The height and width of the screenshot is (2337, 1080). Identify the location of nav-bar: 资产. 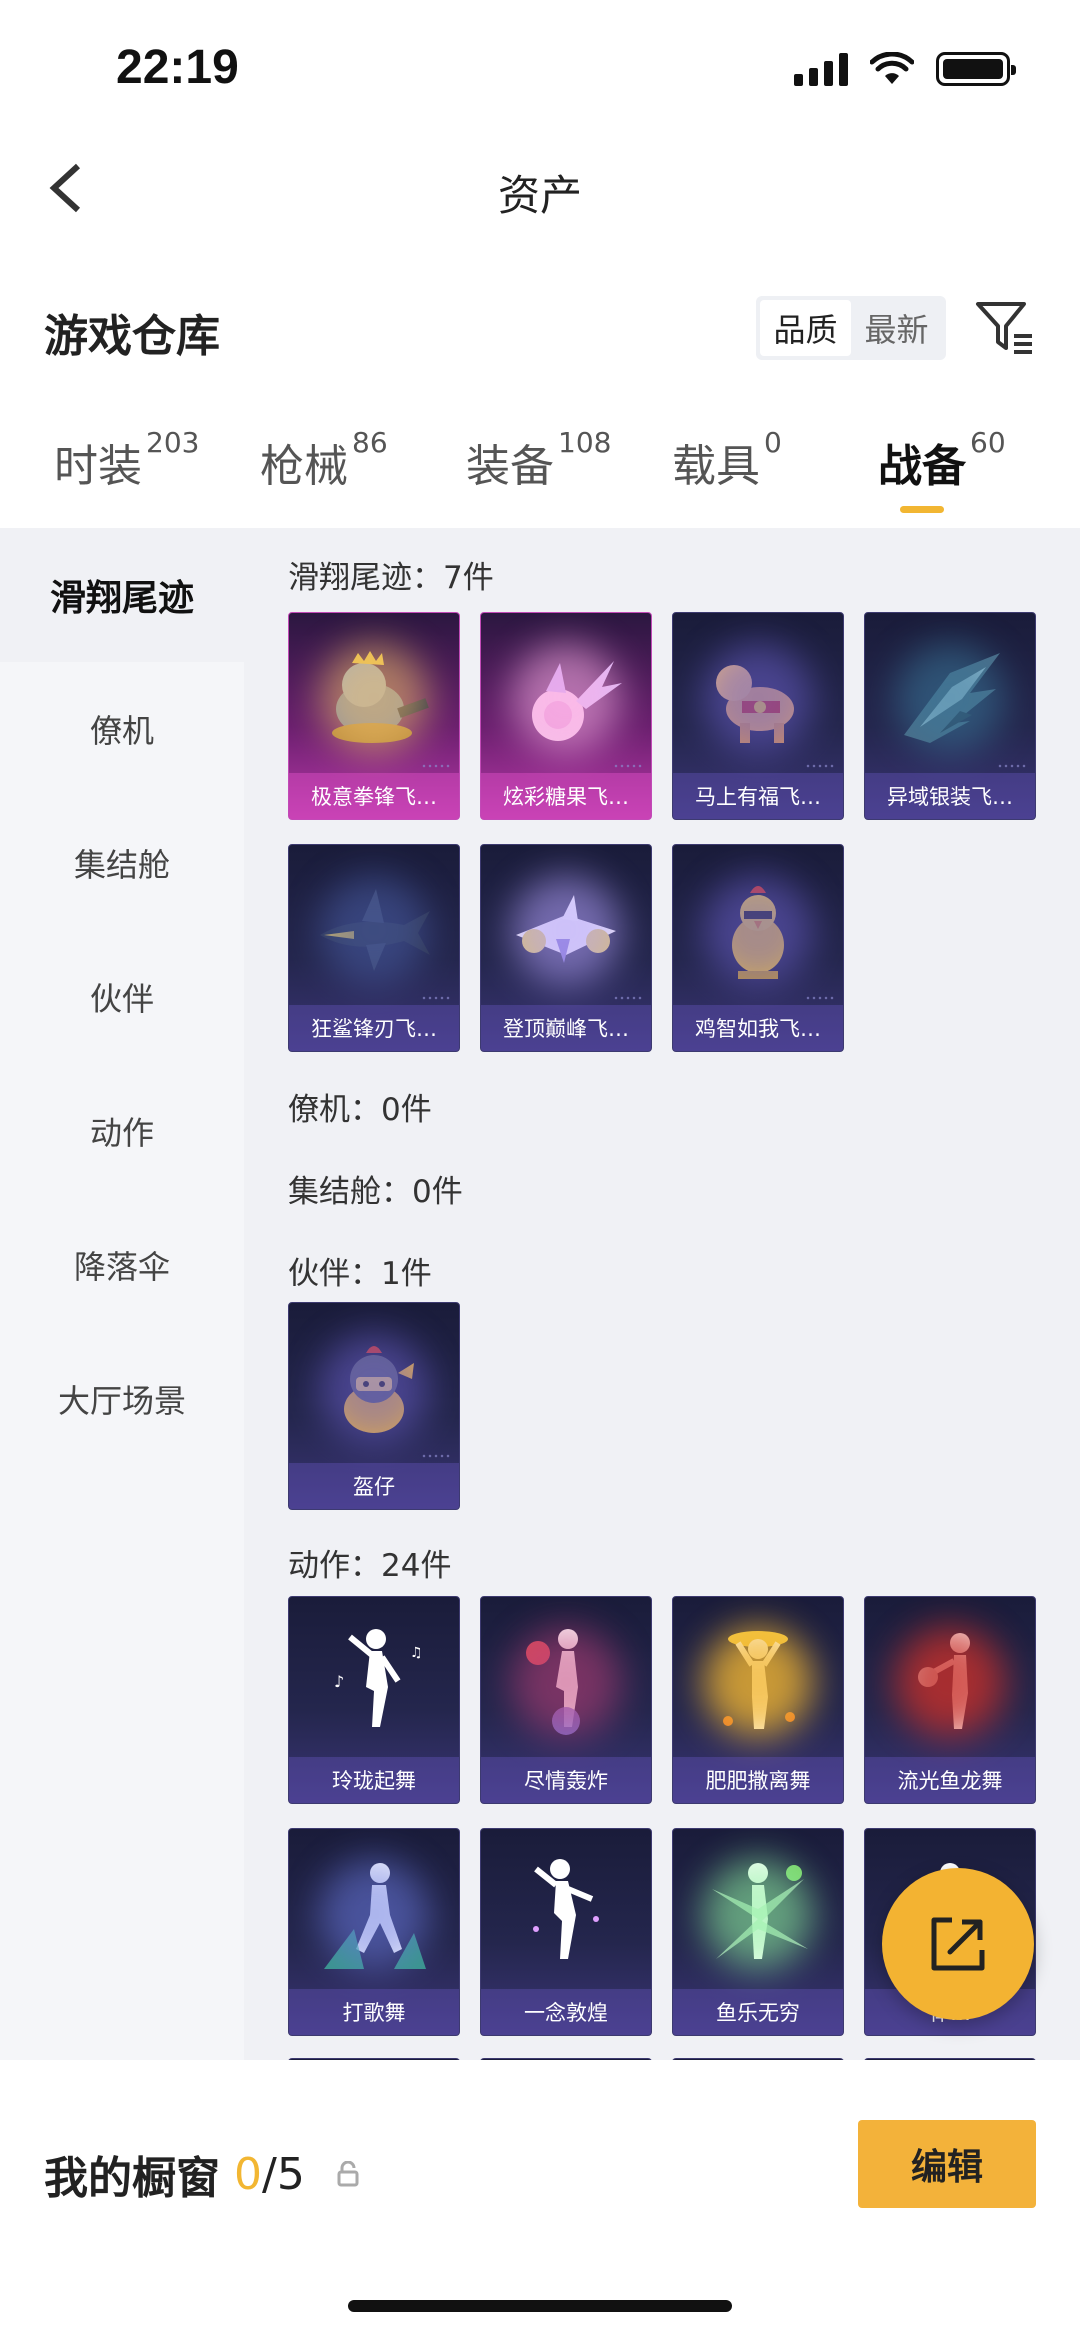
(540, 190).